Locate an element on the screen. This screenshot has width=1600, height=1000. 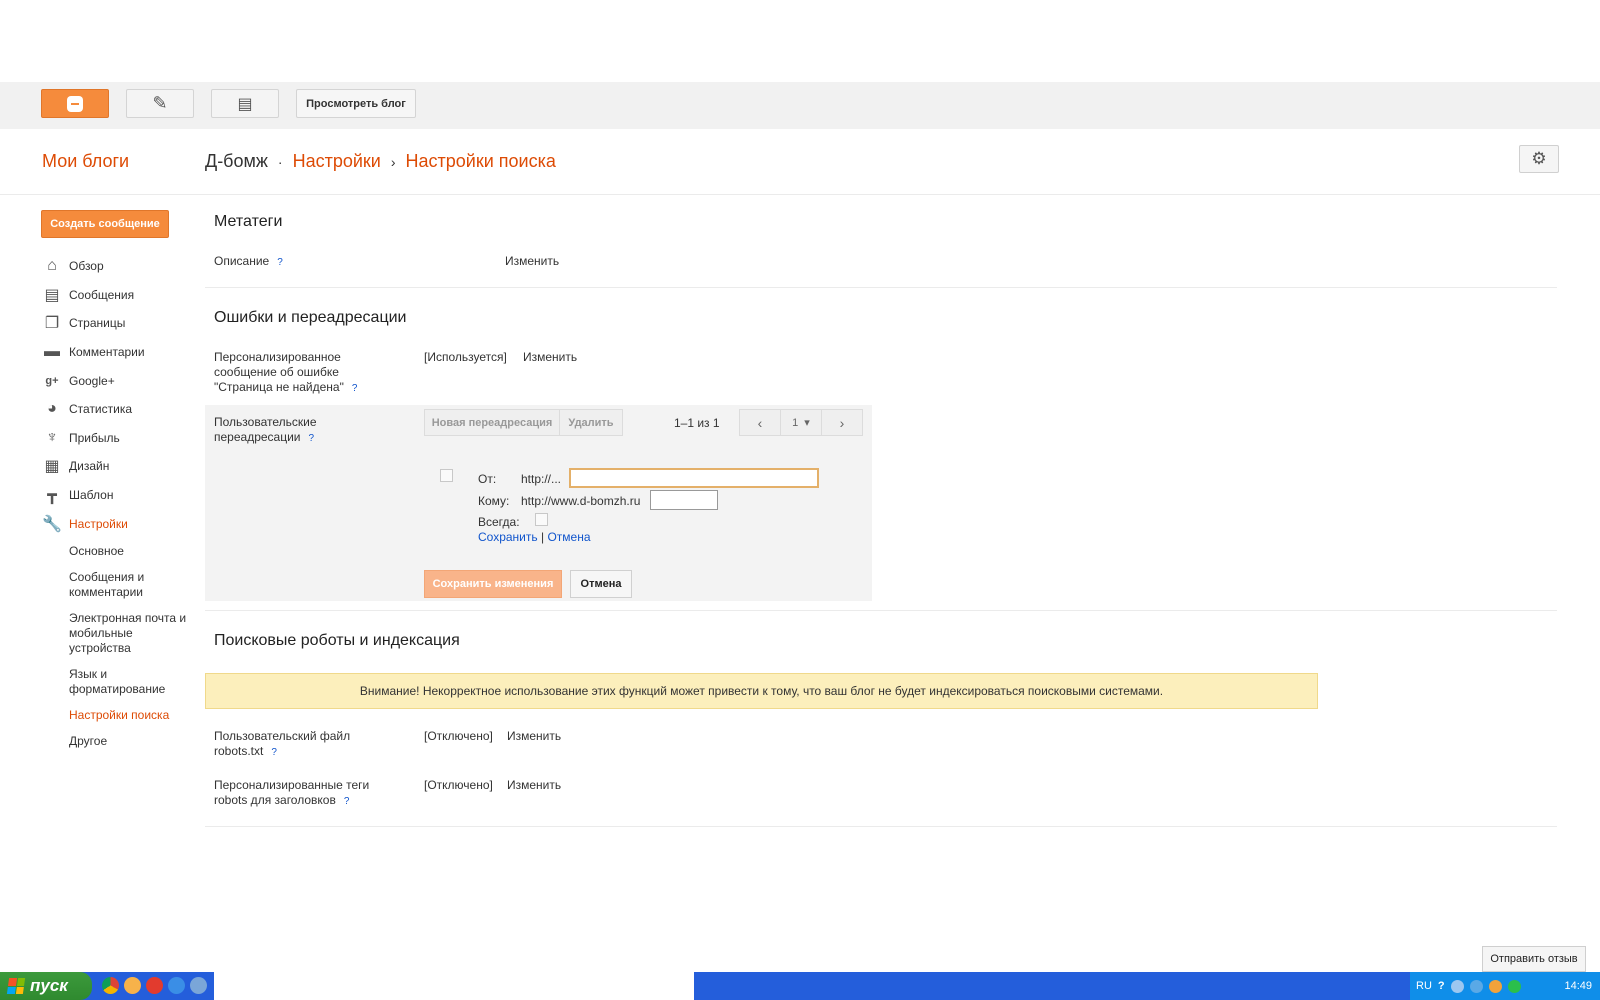
gear-icon: ⚙ is located at coordinates (1539, 158).